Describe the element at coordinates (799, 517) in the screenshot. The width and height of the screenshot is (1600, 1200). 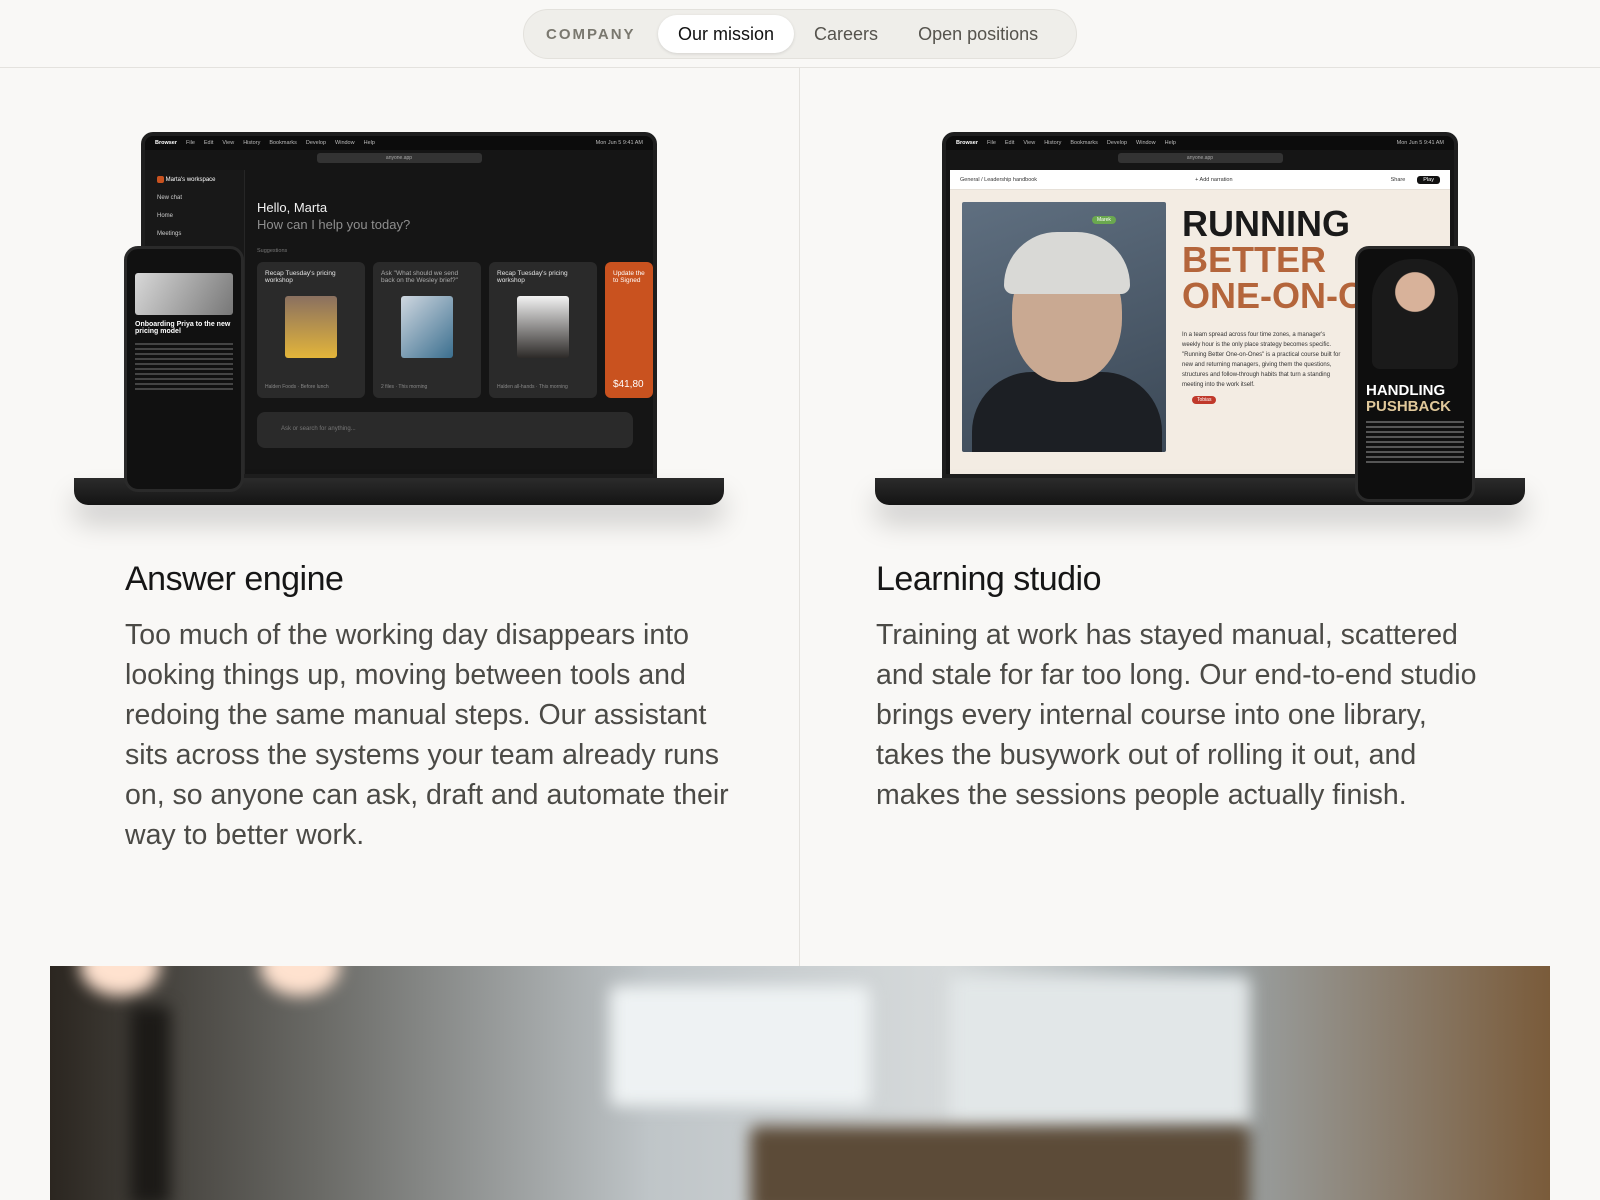
I see `column-divider` at that location.